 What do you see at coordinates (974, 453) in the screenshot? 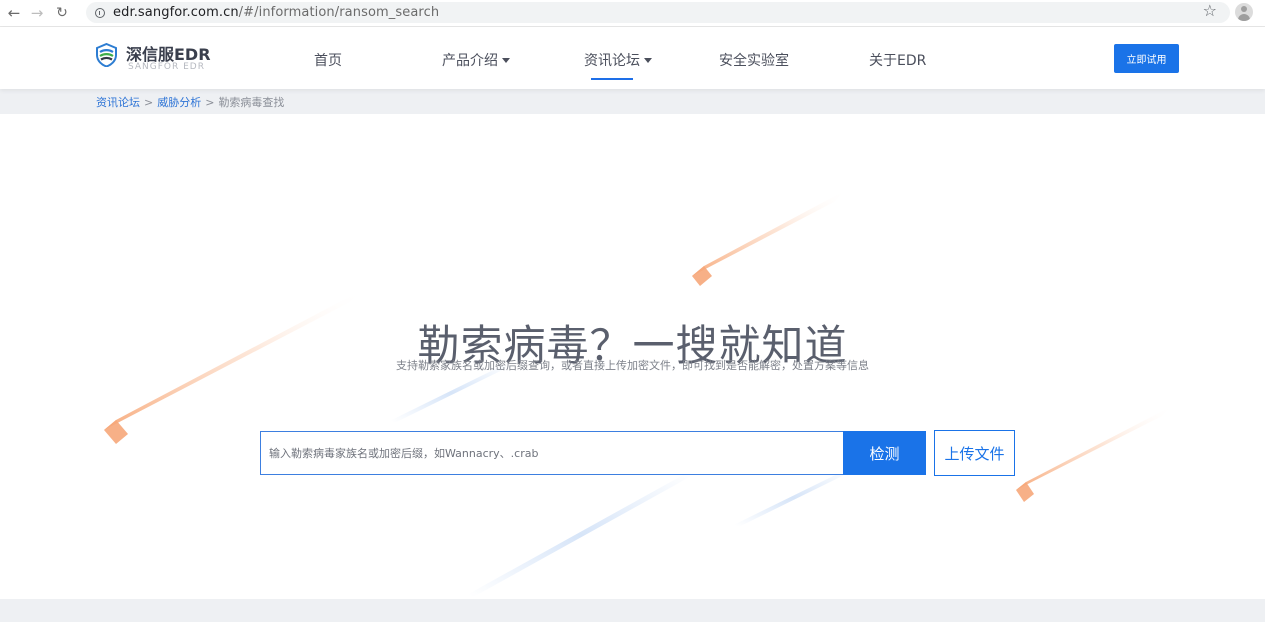
I see `upload-file-button: 上传文件` at bounding box center [974, 453].